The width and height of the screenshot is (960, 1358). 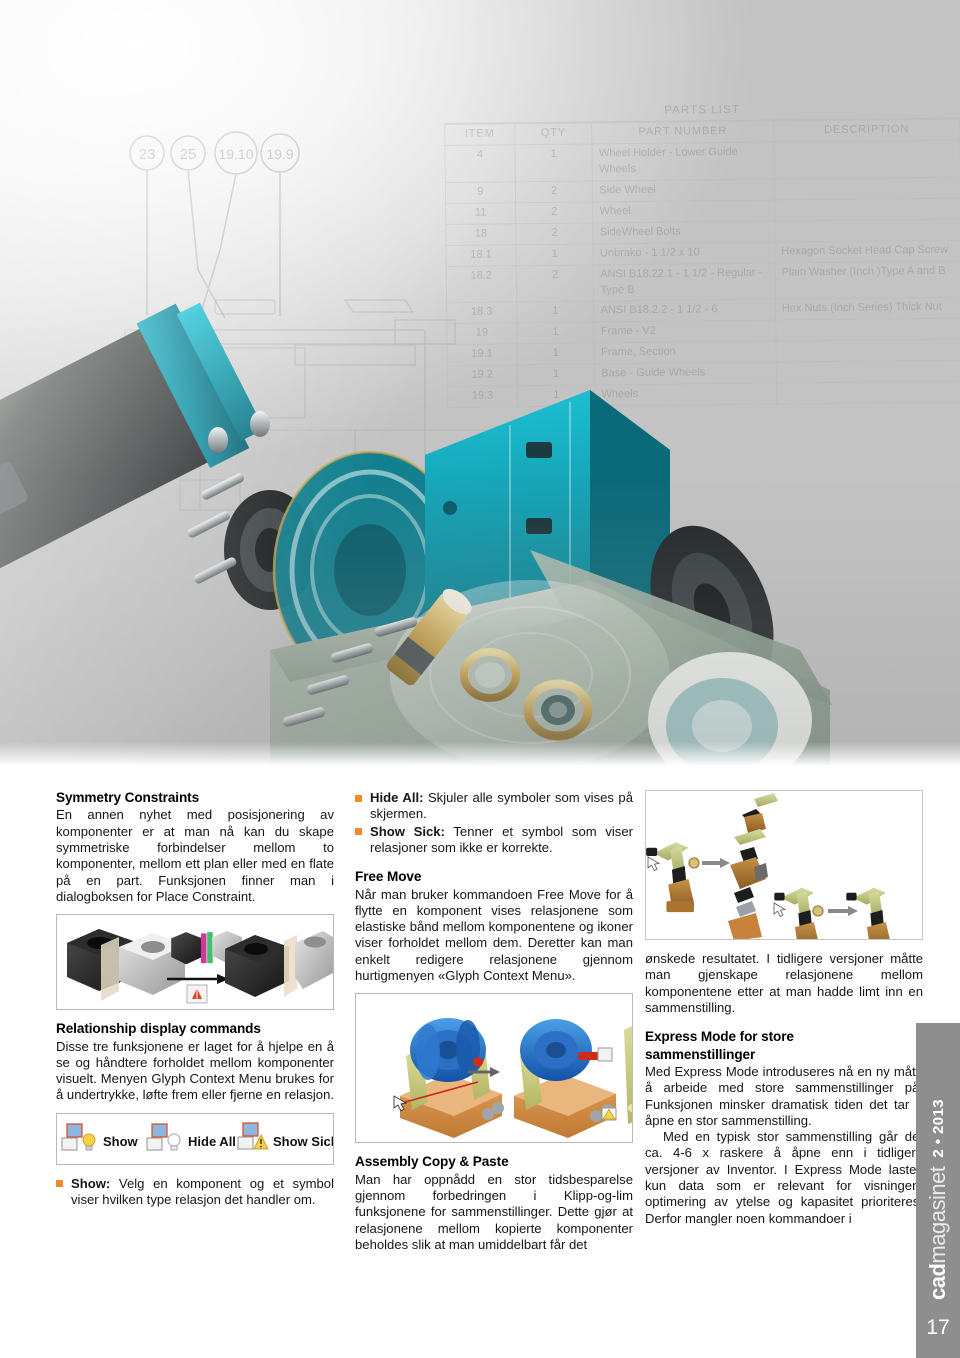 I want to click on toolbar-label-hide-all: Hide All, so click(x=212, y=1141).